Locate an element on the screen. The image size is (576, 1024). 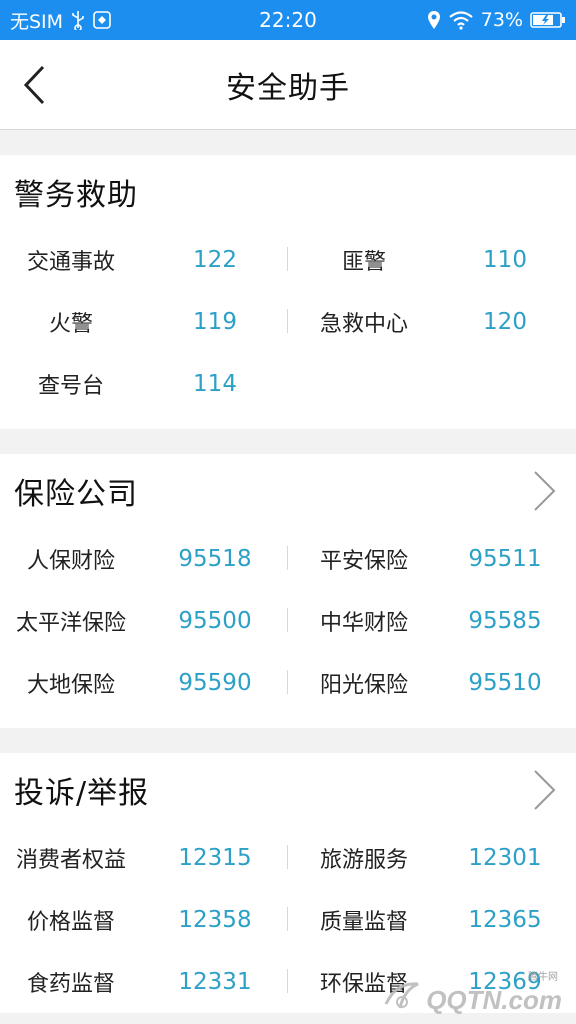
nav-bar: 安全助手 is located at coordinates (288, 85).